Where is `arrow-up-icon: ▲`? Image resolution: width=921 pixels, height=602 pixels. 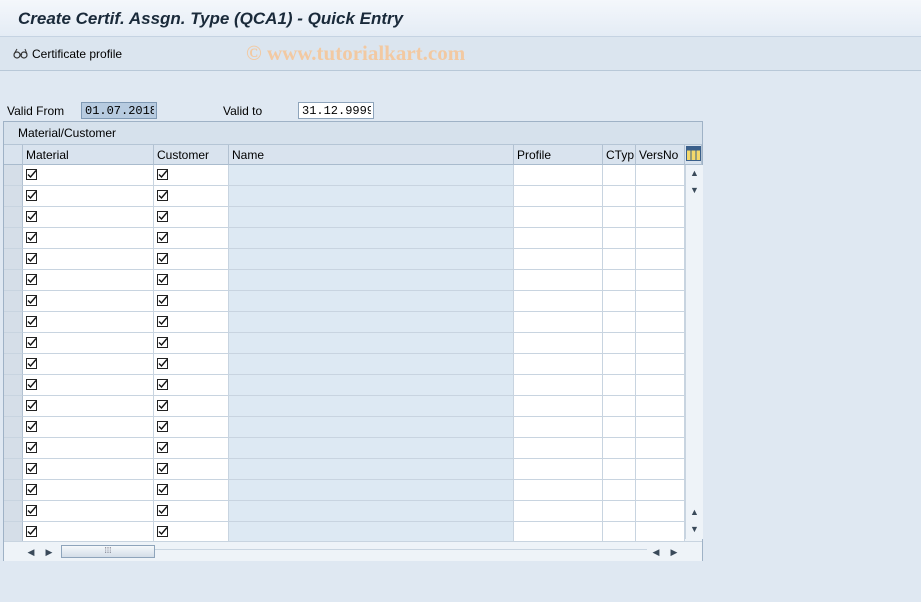 arrow-up-icon: ▲ is located at coordinates (694, 512).